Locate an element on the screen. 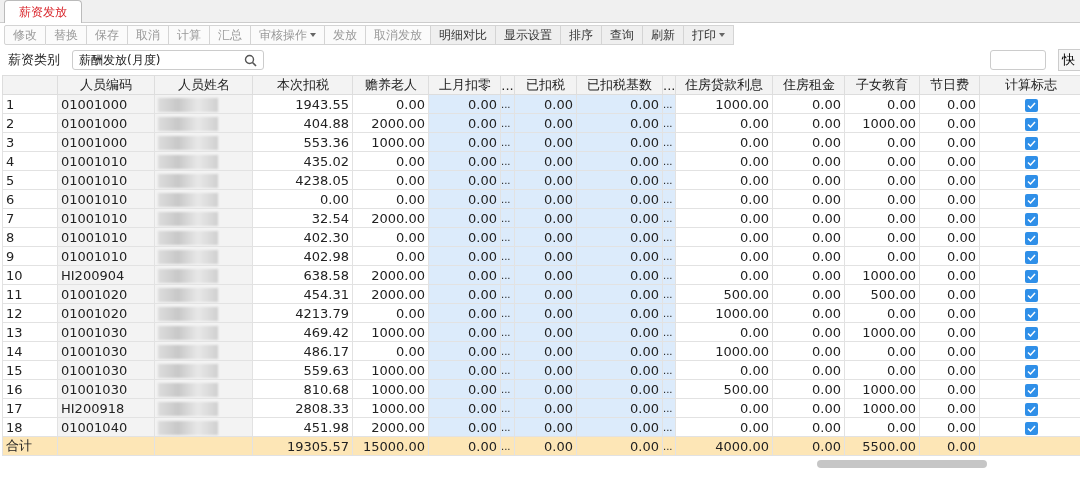 The width and height of the screenshot is (1080, 481). search-icon is located at coordinates (250, 60).